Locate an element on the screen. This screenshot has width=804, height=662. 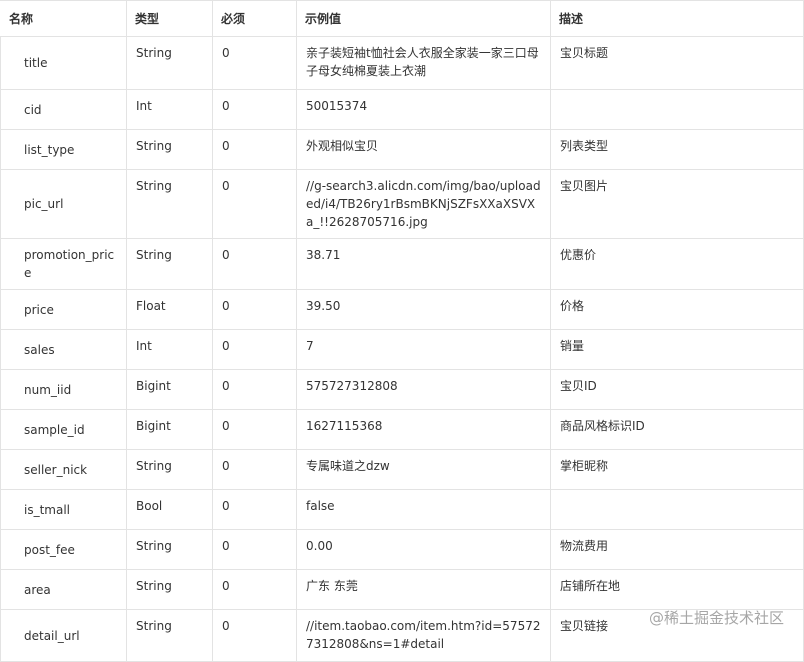
header-example: 示例值 is located at coordinates (423, 18).